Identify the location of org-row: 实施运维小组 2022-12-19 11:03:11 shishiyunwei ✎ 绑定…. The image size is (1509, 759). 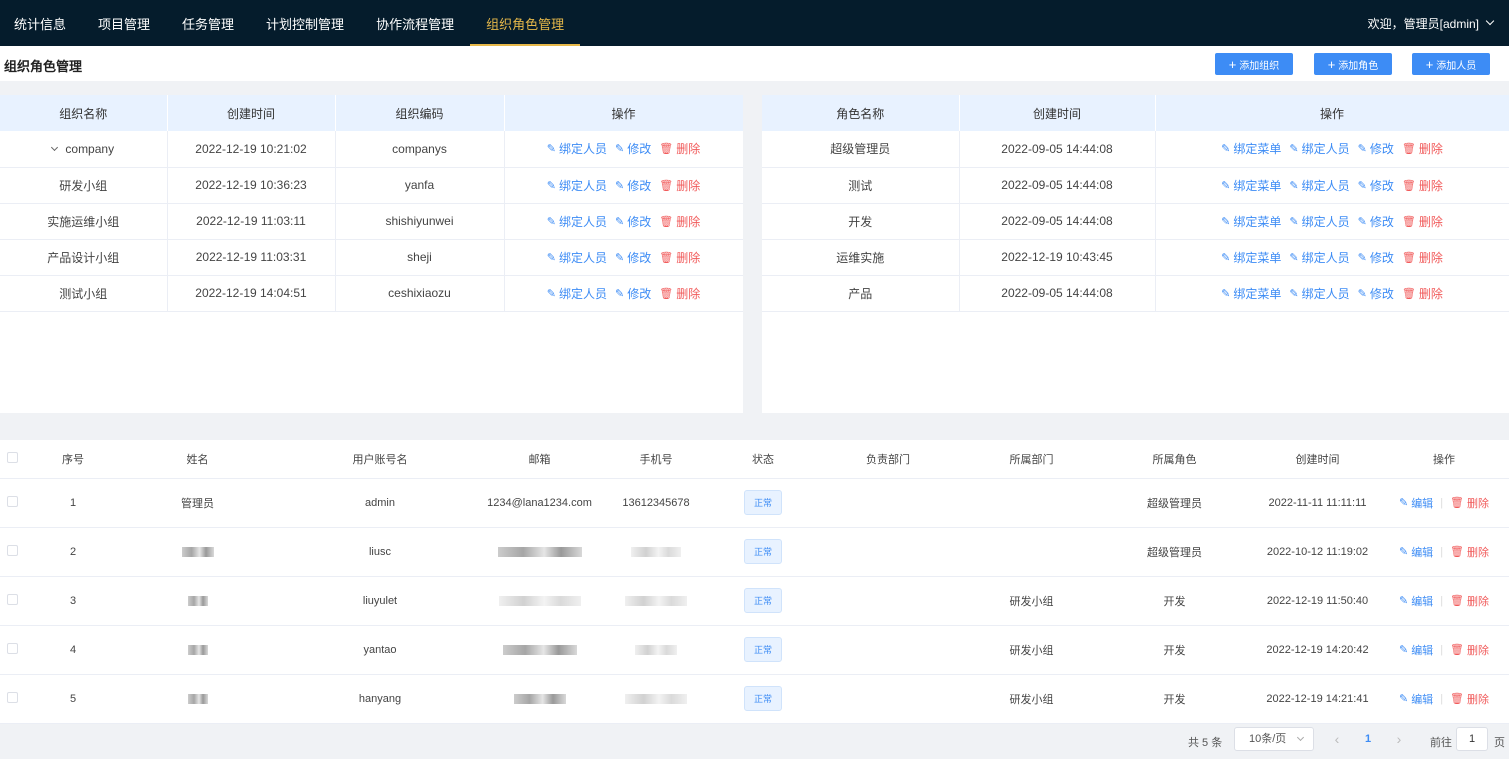
(371, 221).